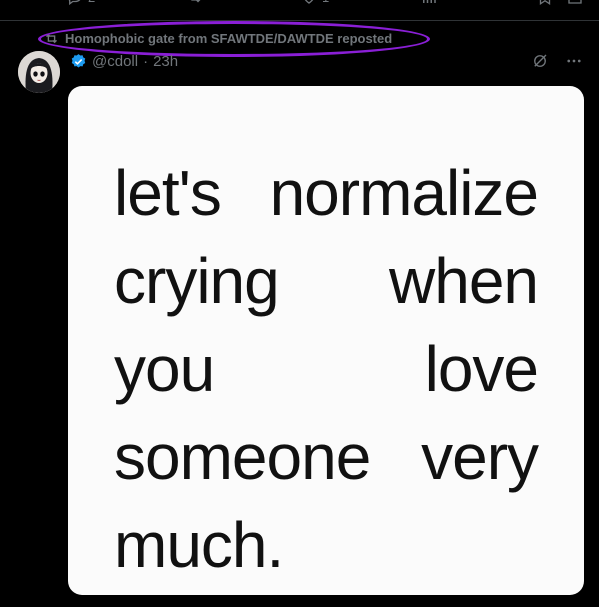 Image resolution: width=599 pixels, height=607 pixels. What do you see at coordinates (197, 281) in the screenshot?
I see `image-word: crying` at bounding box center [197, 281].